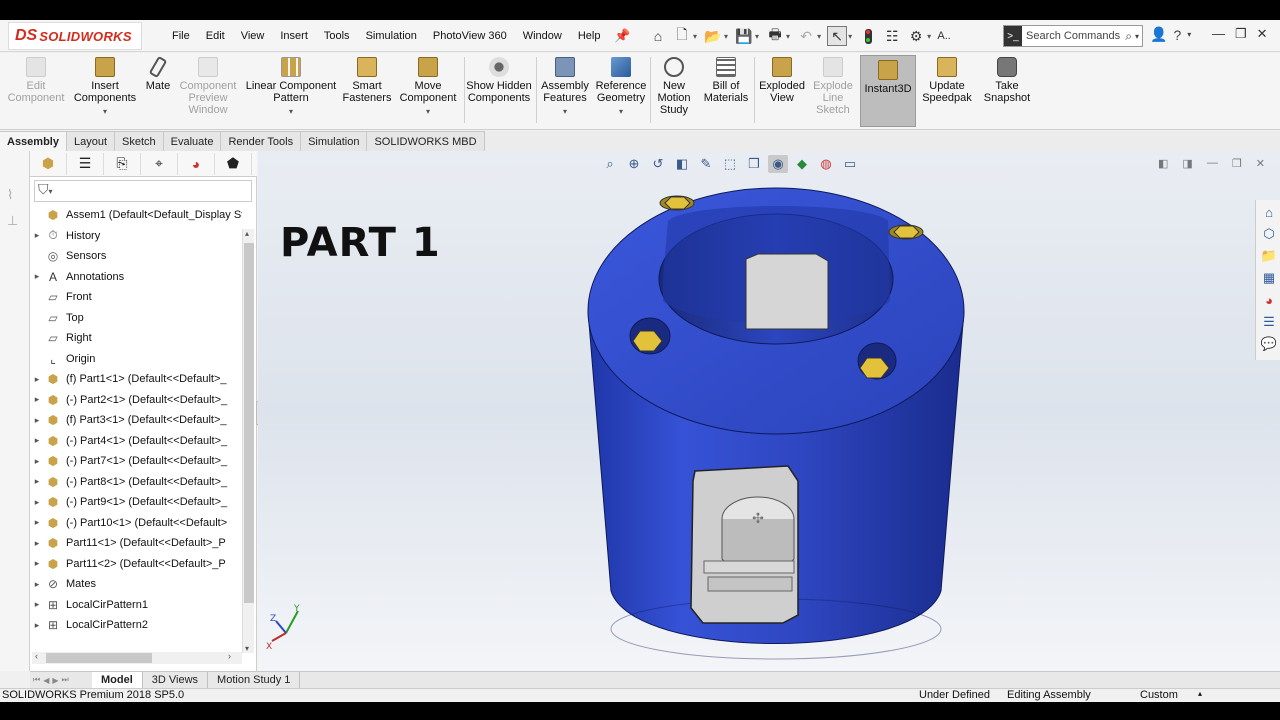  I want to click on display-manager-tab-icon: ◕, so click(196, 163).